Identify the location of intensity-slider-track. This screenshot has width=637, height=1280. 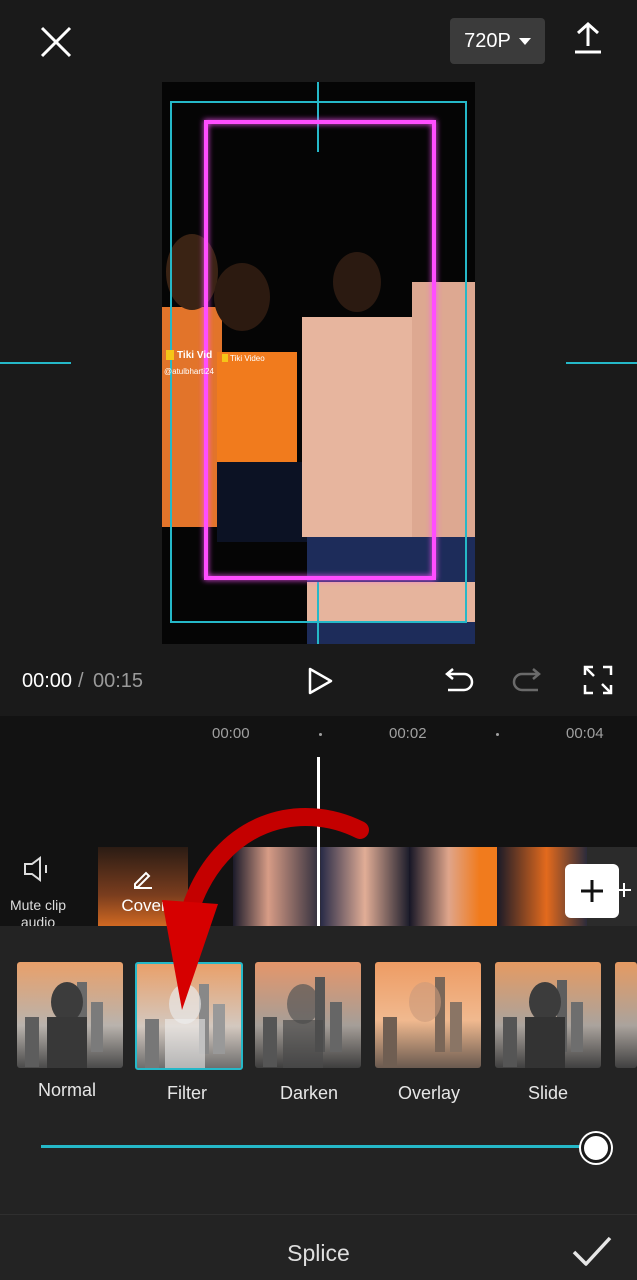
(318, 1146).